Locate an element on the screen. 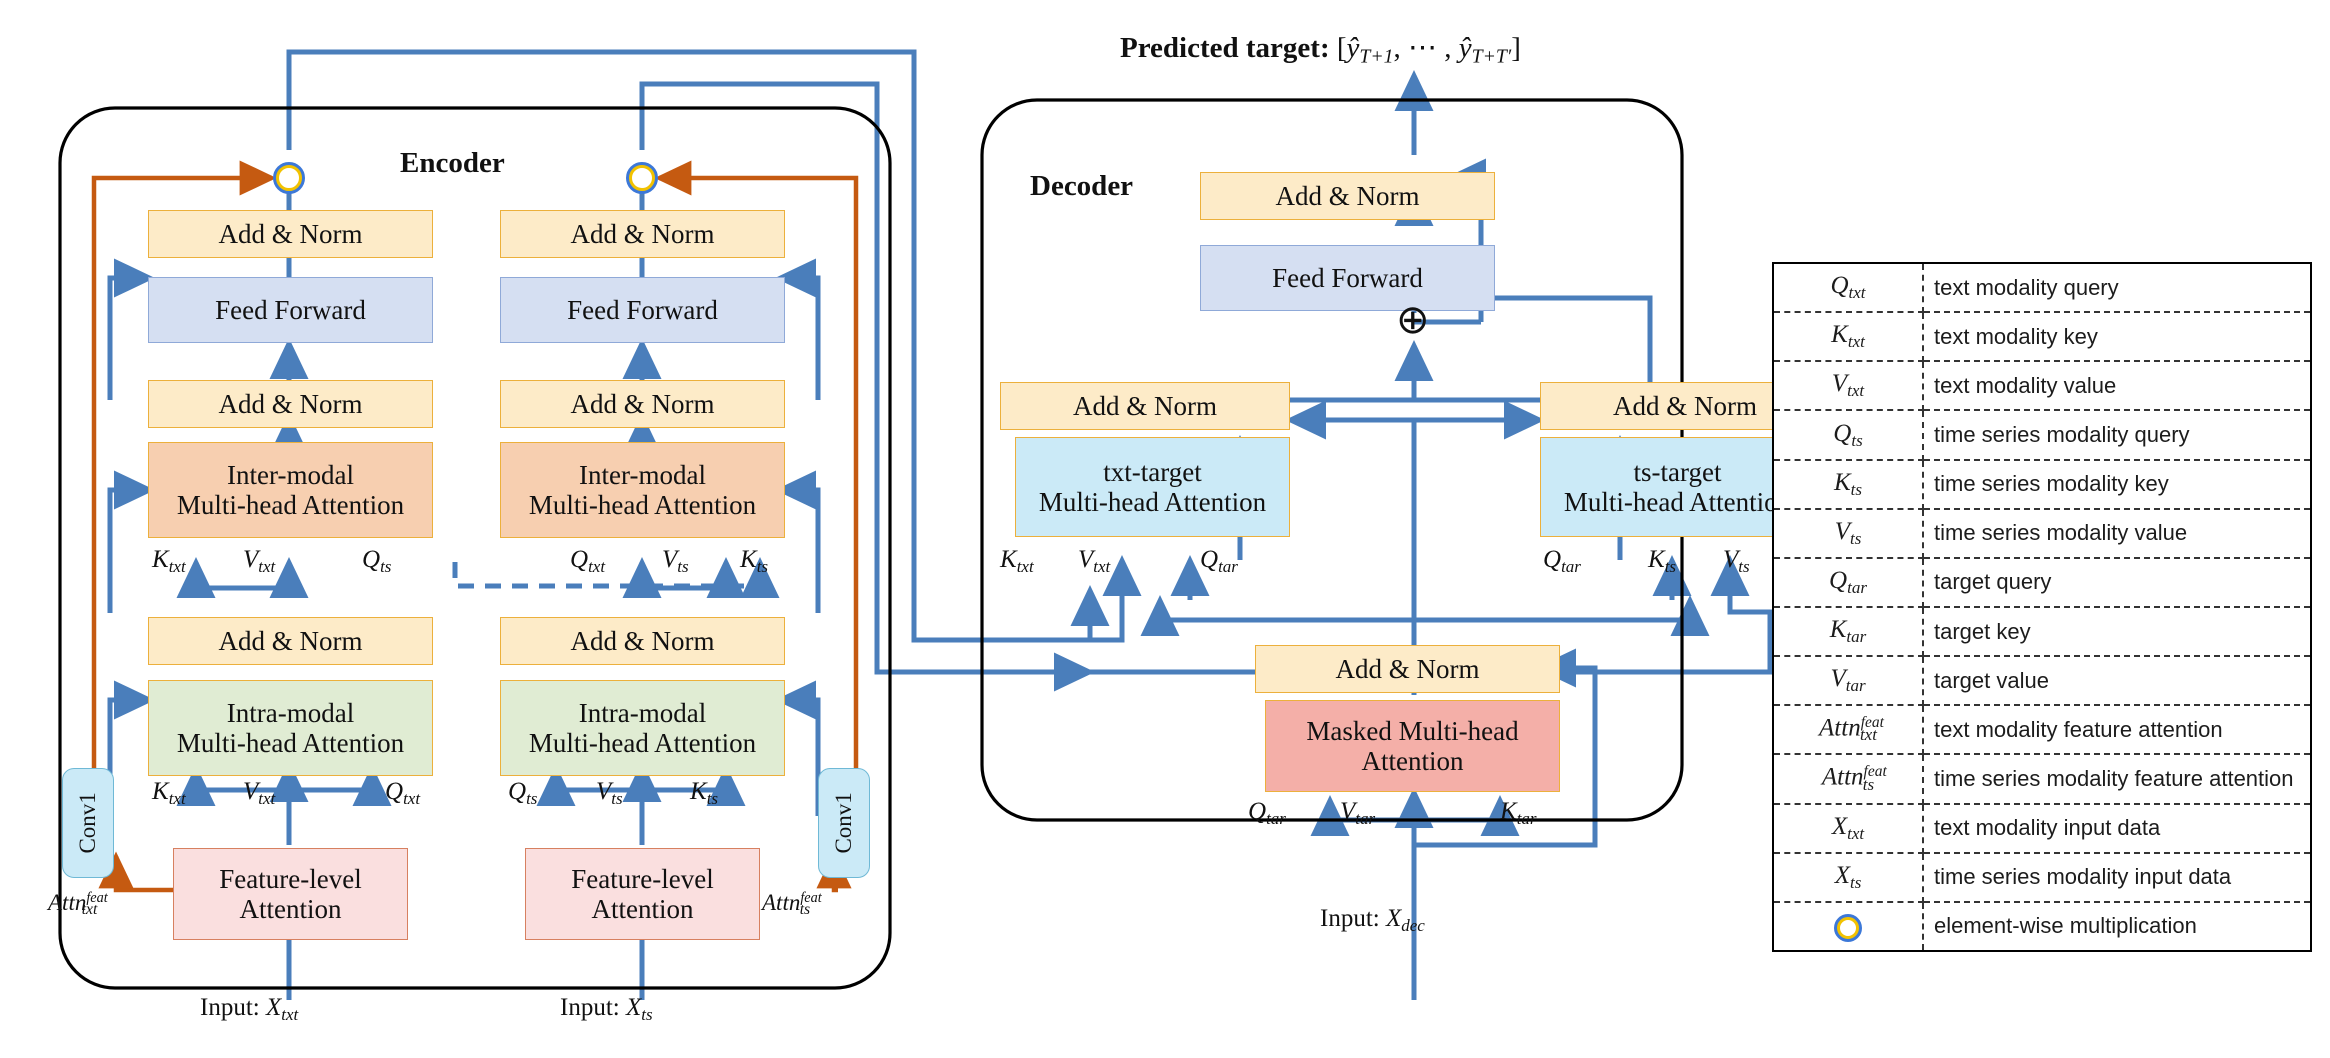 The height and width of the screenshot is (1058, 2330). legend-row: Qts time series modality query is located at coordinates (2042, 435).